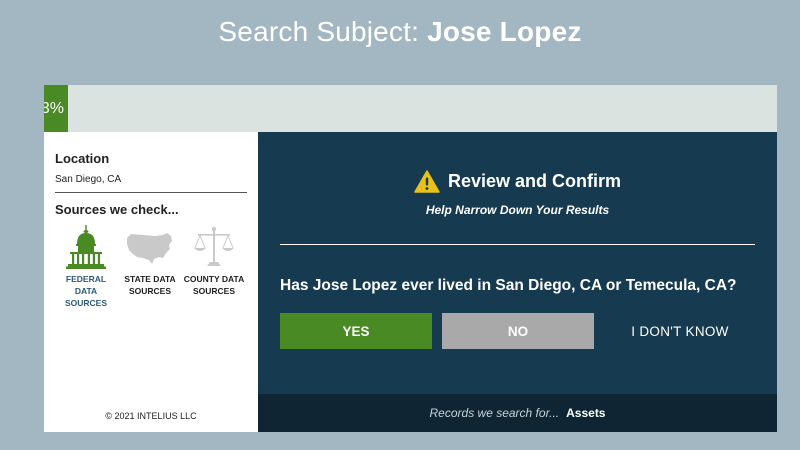 This screenshot has height=450, width=800. I want to click on progress-percent: 3%, so click(54, 108).